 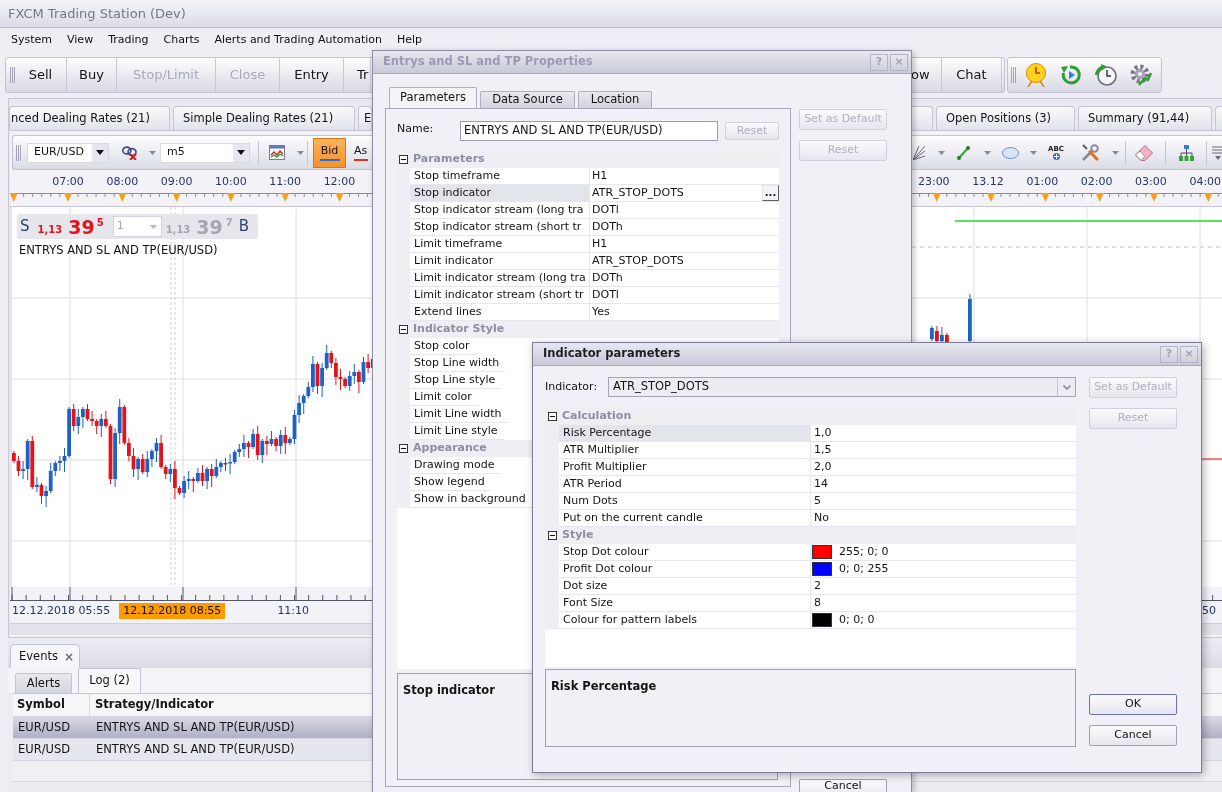 I want to click on collapse-icon, so click(x=403, y=159).